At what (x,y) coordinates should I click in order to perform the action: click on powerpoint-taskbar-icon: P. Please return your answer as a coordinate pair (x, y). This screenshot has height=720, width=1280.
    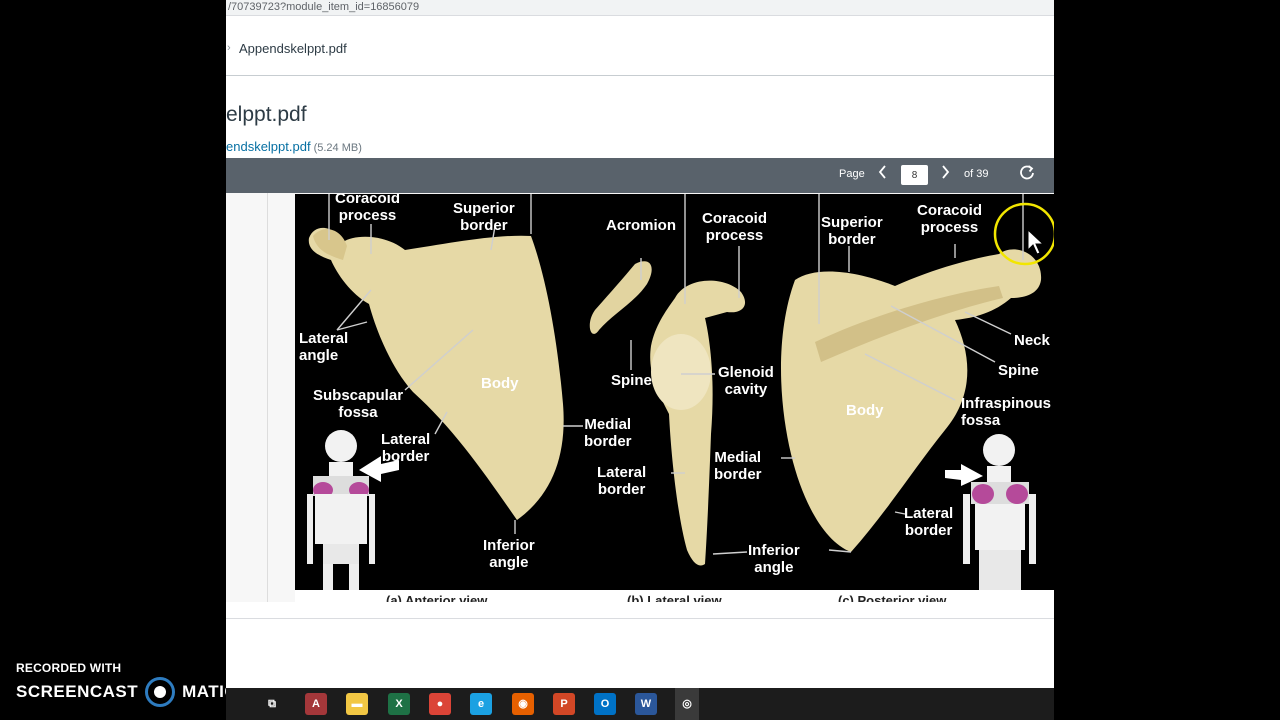
    Looking at the image, I should click on (564, 704).